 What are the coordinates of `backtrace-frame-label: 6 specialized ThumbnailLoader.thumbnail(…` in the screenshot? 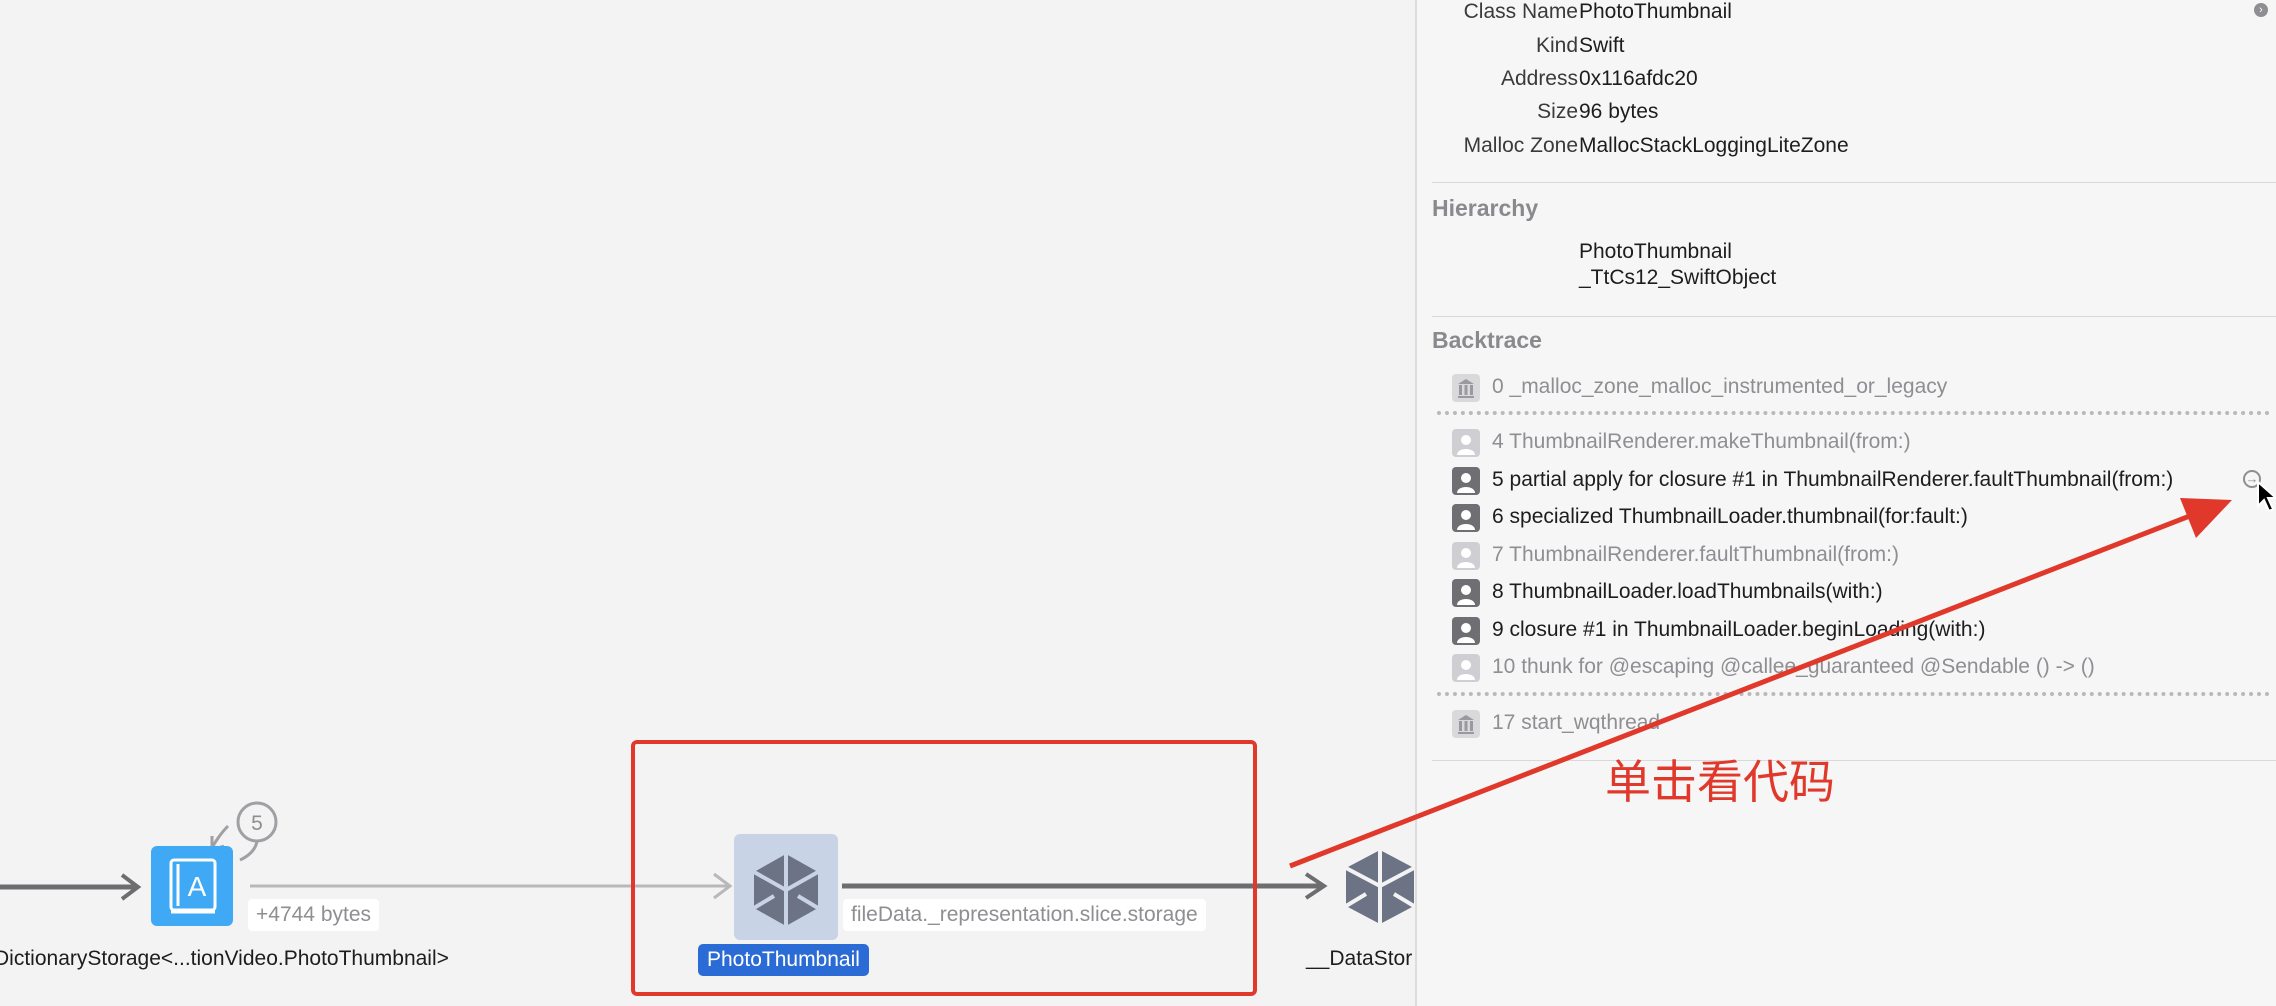 It's located at (1730, 516).